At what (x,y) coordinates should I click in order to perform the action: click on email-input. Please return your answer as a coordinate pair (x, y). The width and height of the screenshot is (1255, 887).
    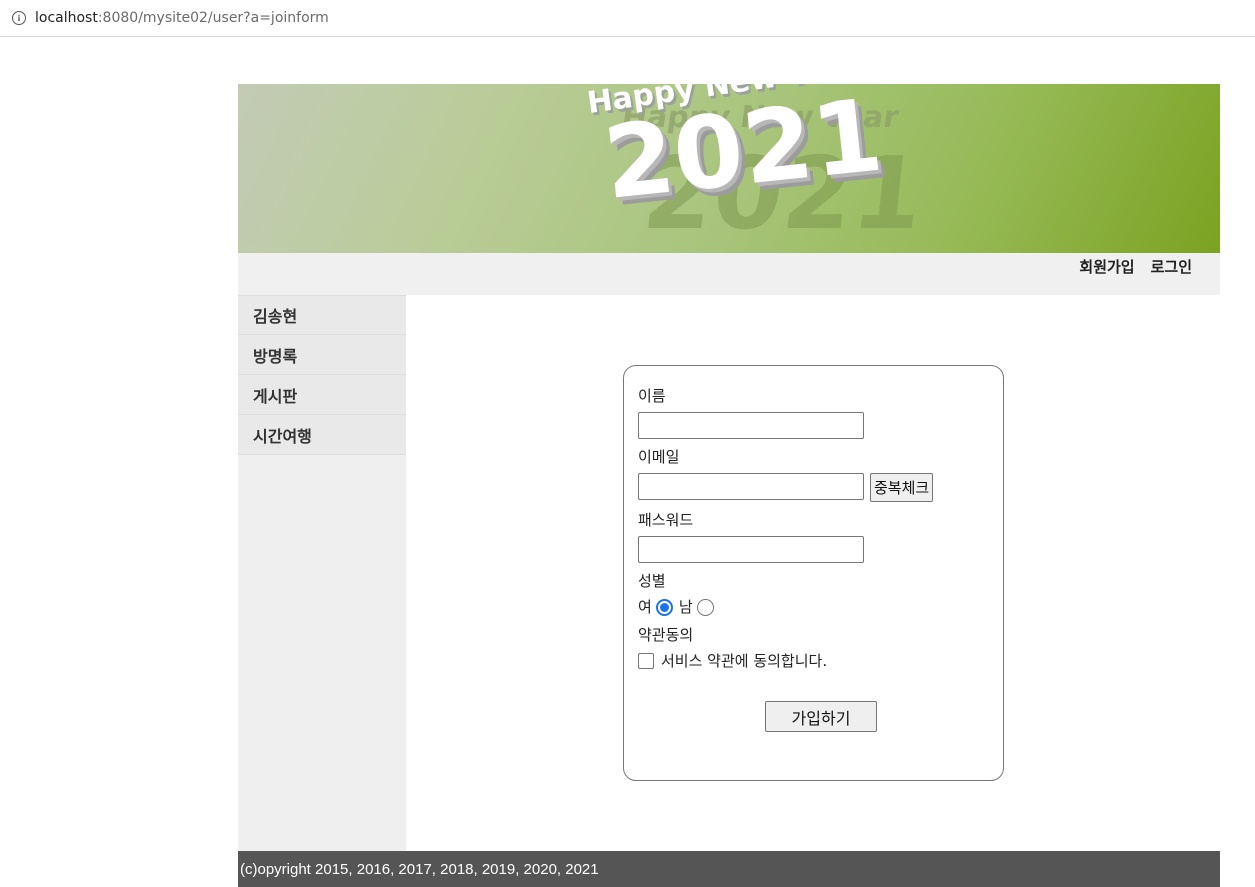
    Looking at the image, I should click on (751, 486).